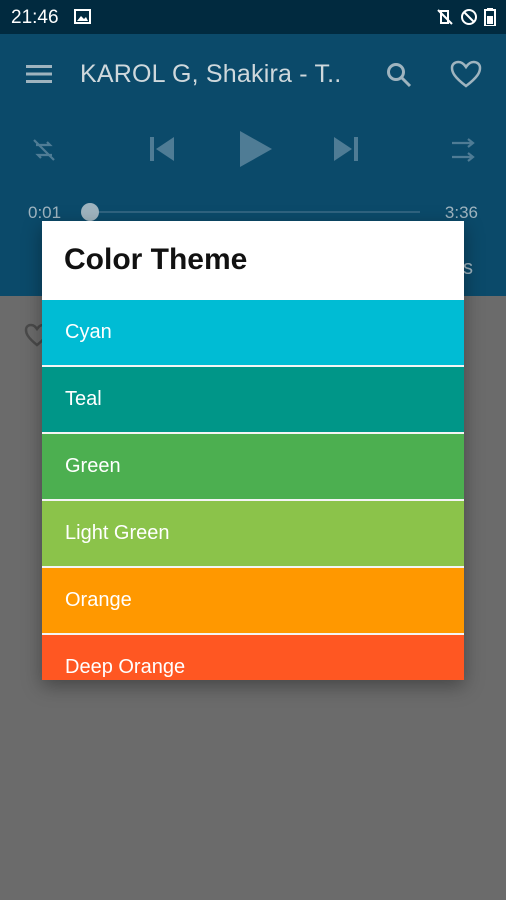 The width and height of the screenshot is (506, 900). I want to click on theme-option-label: Teal, so click(83, 399).